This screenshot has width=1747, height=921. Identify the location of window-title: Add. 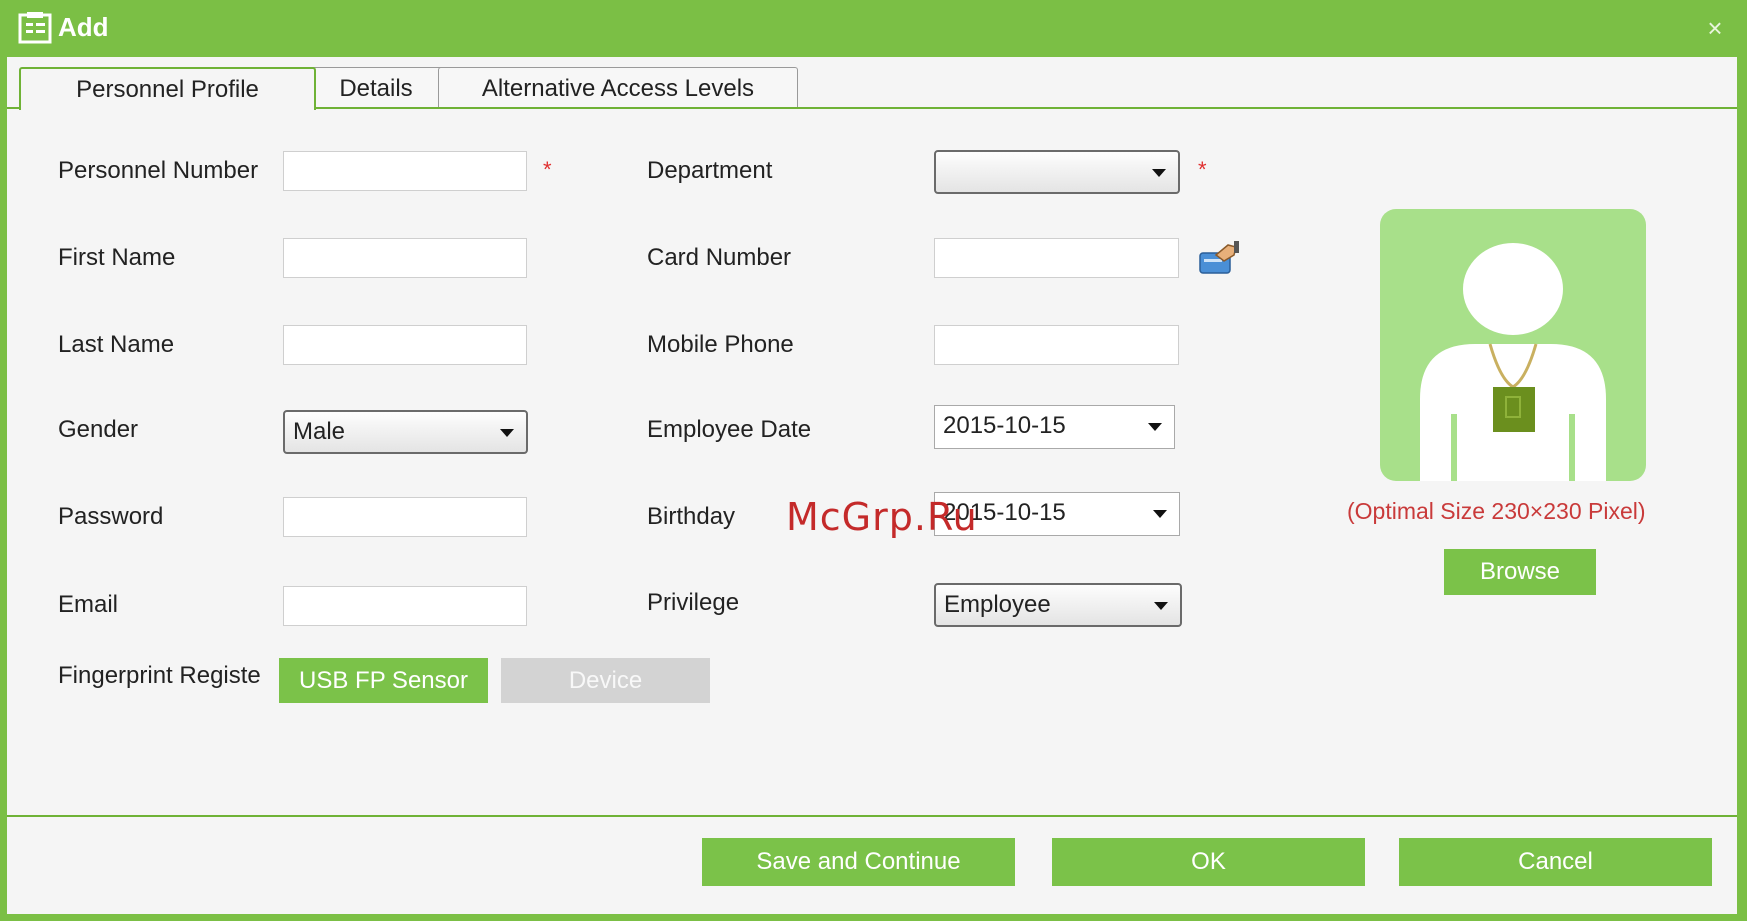
(83, 27).